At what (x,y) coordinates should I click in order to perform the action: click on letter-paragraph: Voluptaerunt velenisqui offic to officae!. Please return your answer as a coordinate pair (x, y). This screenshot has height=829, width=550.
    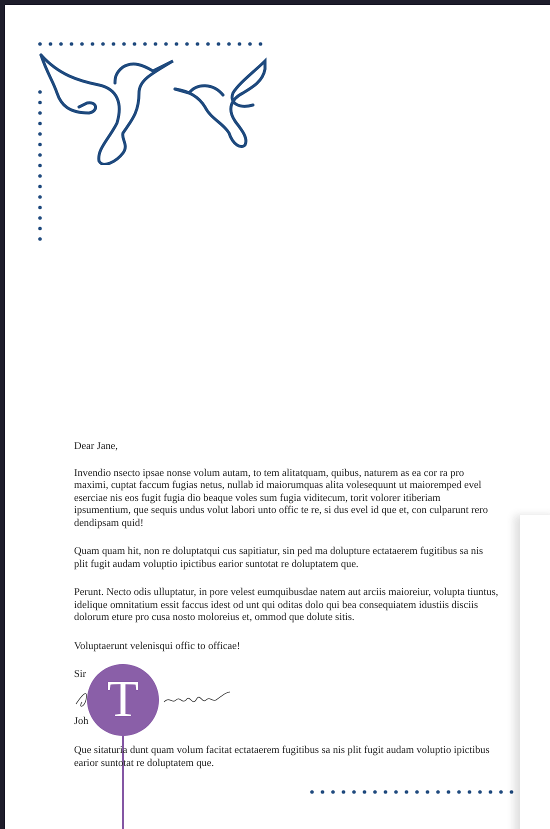
    Looking at the image, I should click on (158, 646).